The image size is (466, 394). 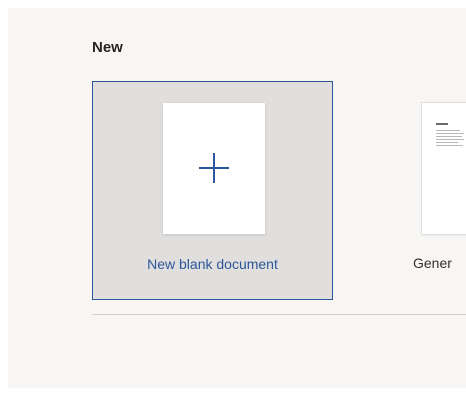 I want to click on new-blank-document-label: New blank document, so click(x=212, y=264).